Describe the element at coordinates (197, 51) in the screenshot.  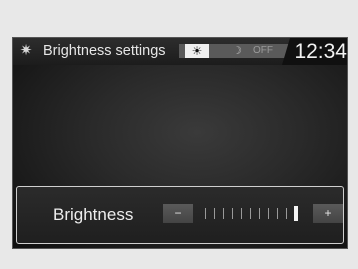
I see `day-mode-button: ☀` at that location.